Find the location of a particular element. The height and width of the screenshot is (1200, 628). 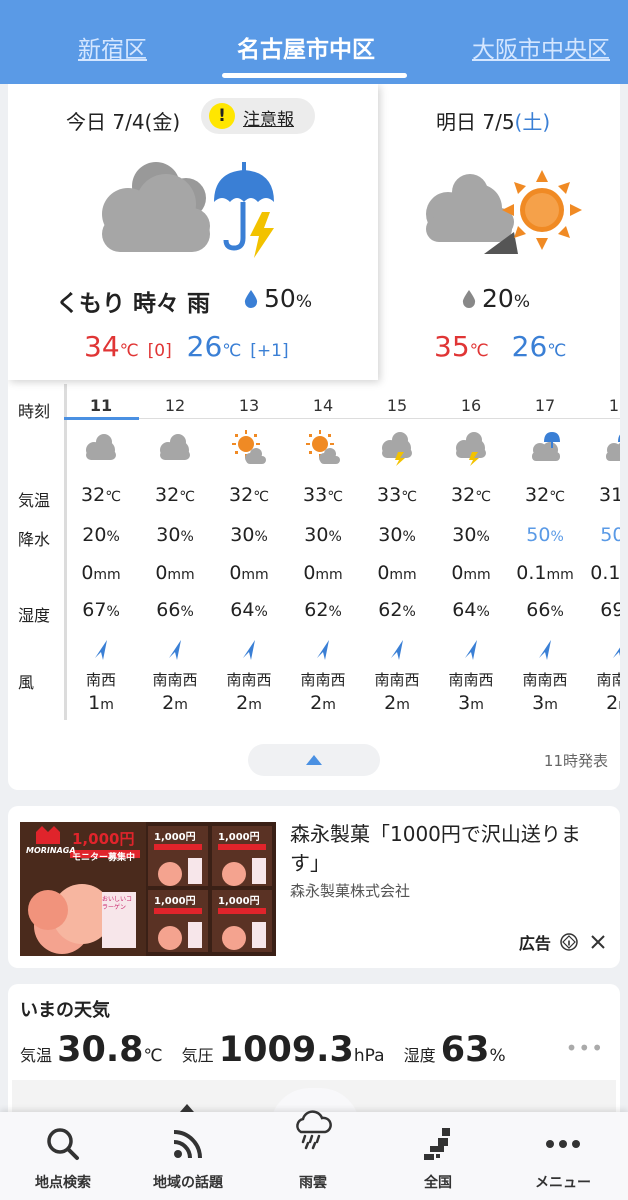

alert-badge: ! 注意報 is located at coordinates (258, 116).